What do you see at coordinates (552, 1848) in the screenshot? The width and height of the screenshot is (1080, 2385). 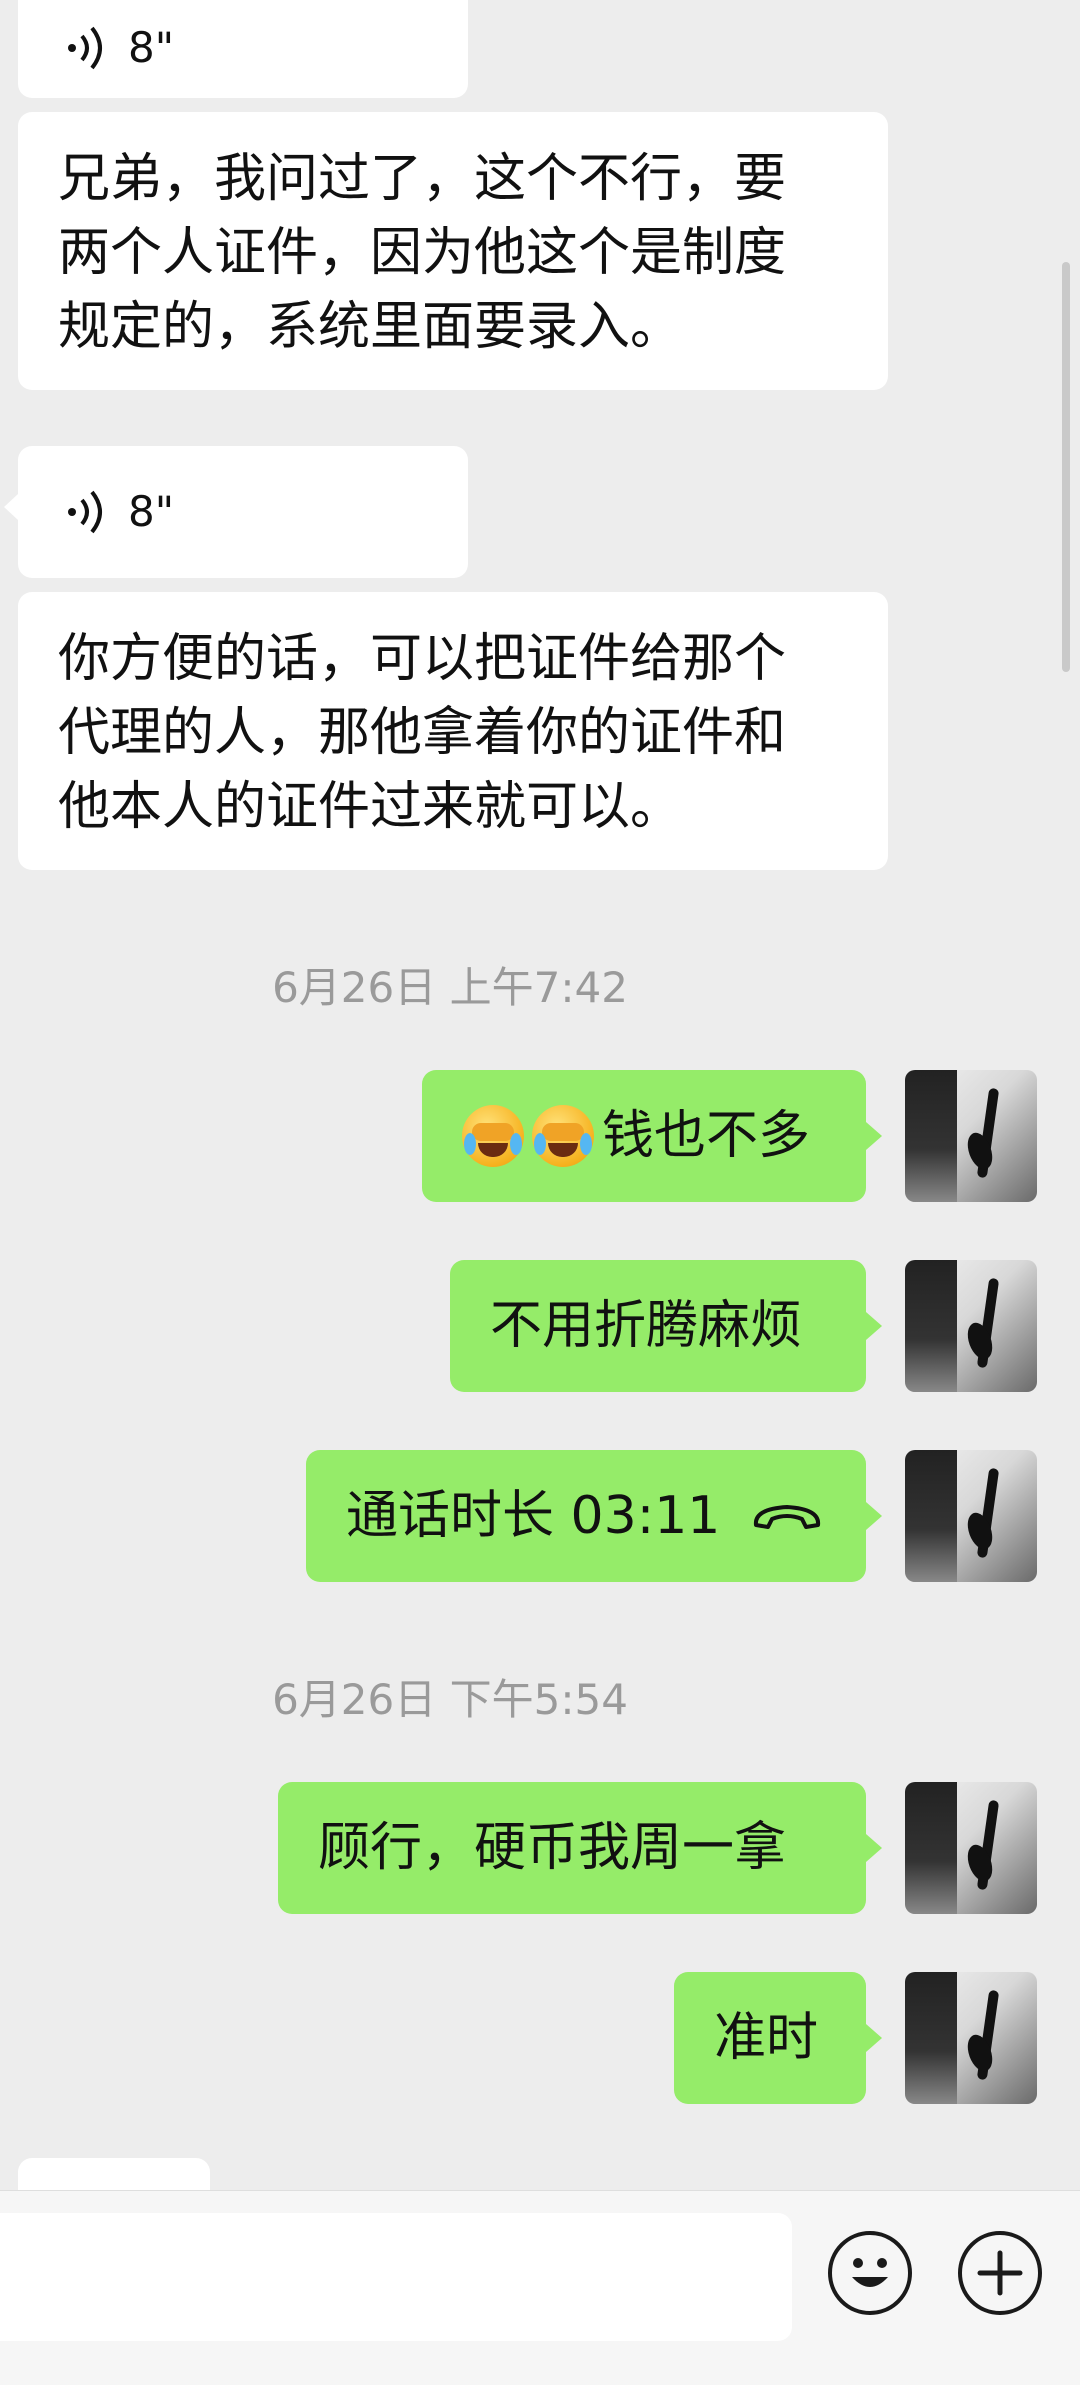 I see `message-text: 顾行，硬币我周一拿` at bounding box center [552, 1848].